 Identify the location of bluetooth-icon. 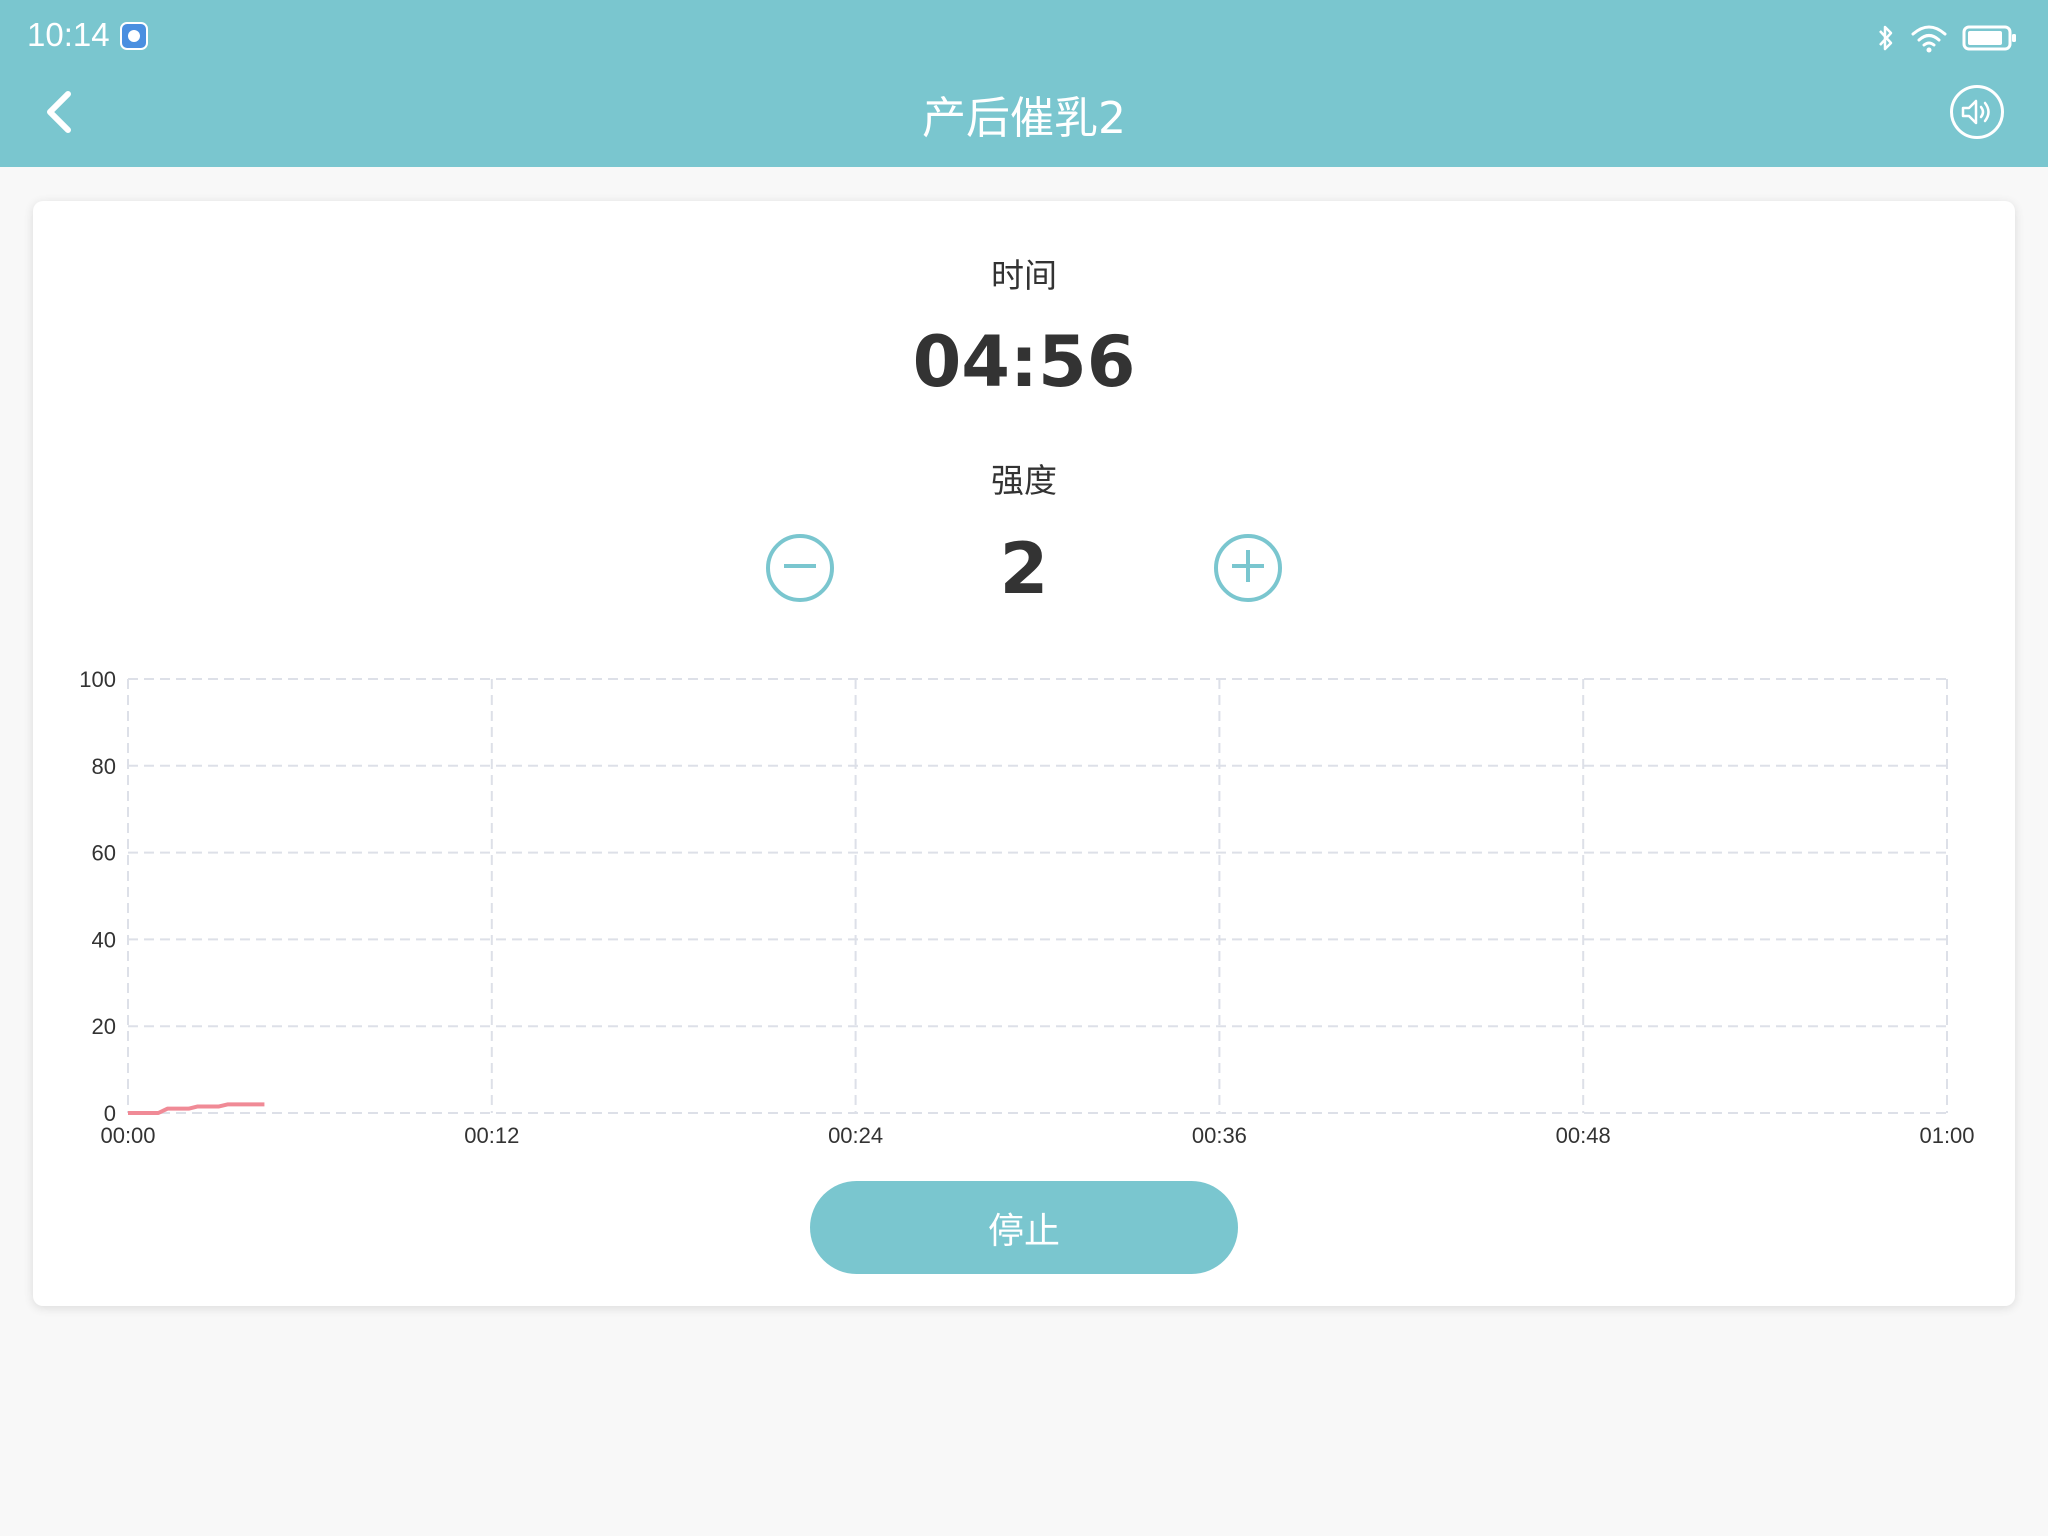
(1886, 38).